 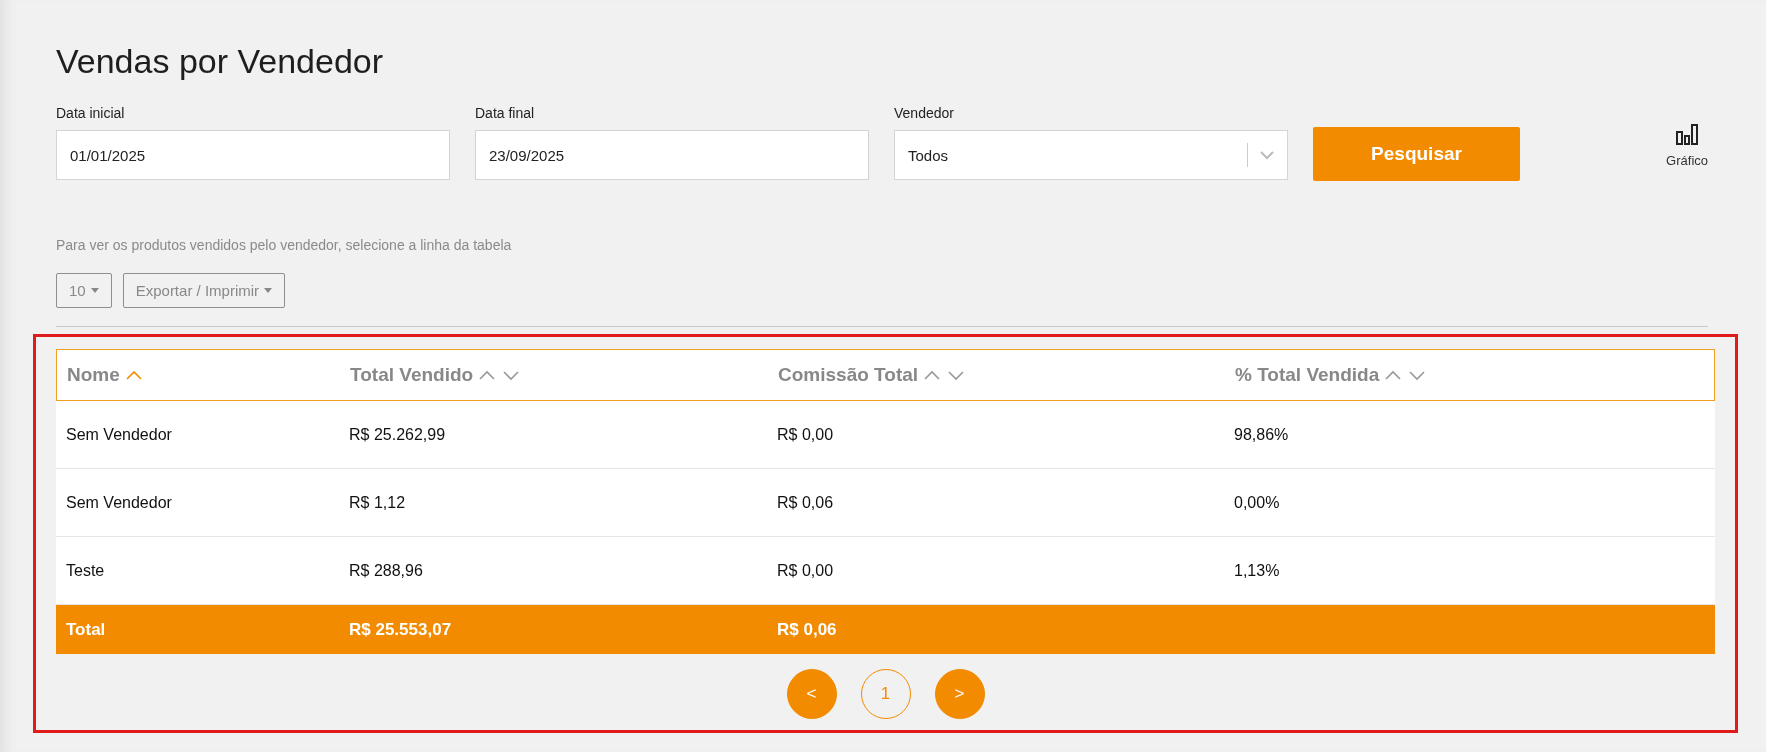 I want to click on page-title: Vendas por Vendedor, so click(x=220, y=61).